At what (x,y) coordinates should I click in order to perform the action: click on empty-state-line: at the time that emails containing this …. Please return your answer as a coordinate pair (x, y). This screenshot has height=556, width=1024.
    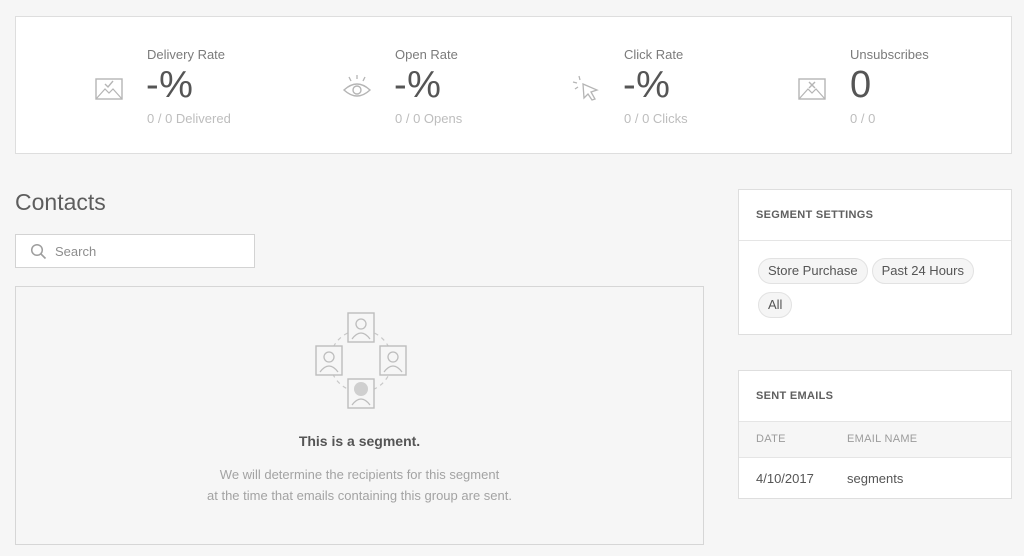
    Looking at the image, I should click on (359, 495).